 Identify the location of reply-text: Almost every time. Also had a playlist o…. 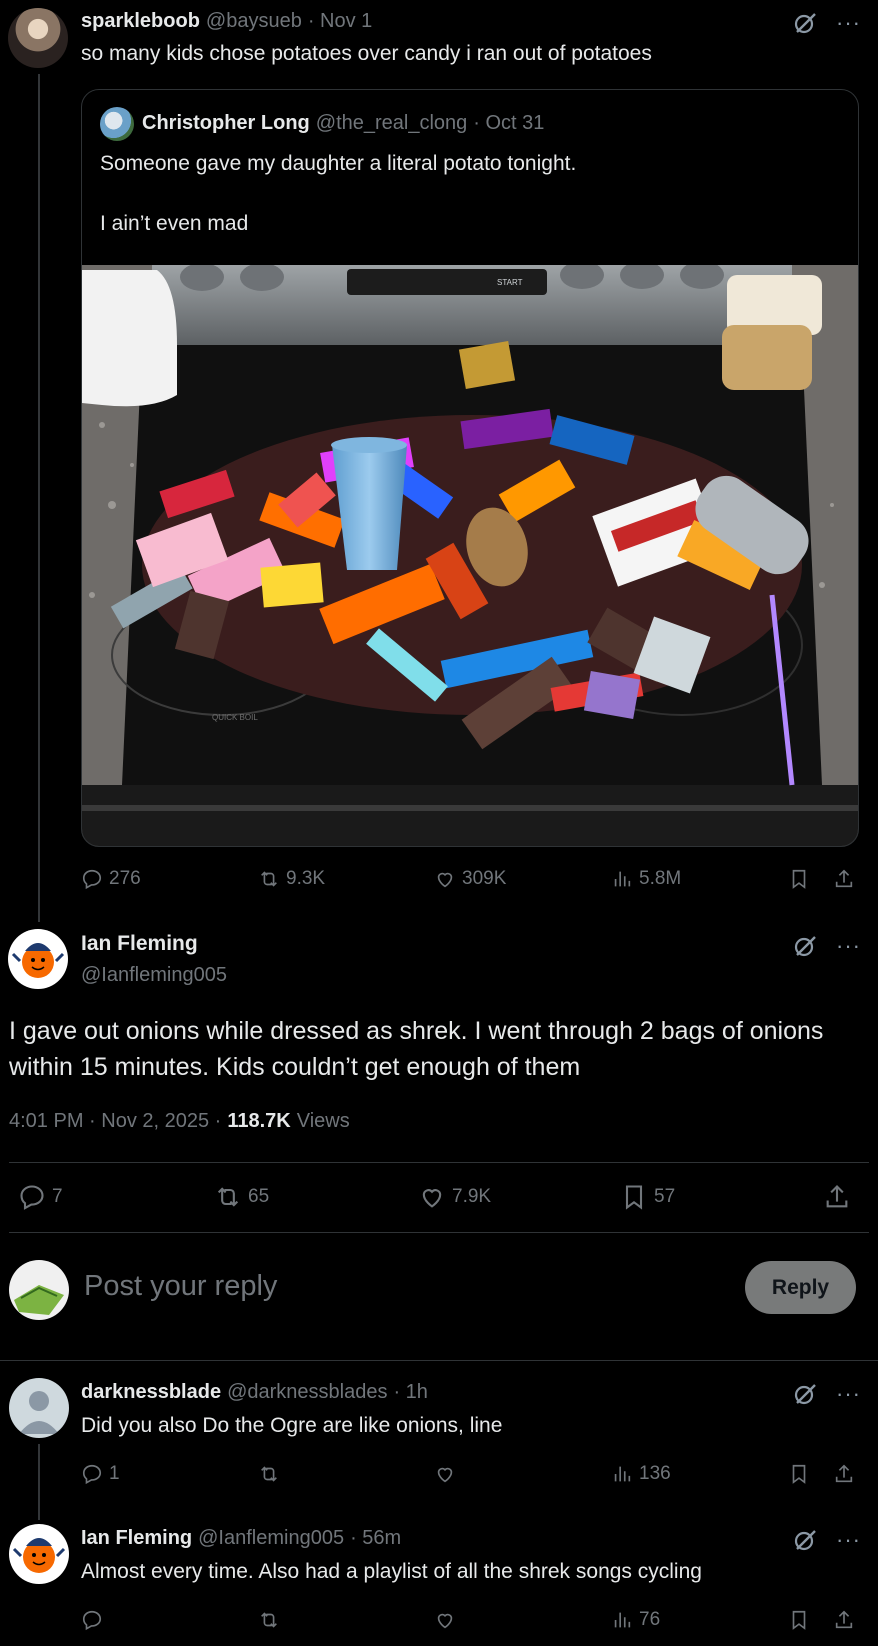
(391, 1571).